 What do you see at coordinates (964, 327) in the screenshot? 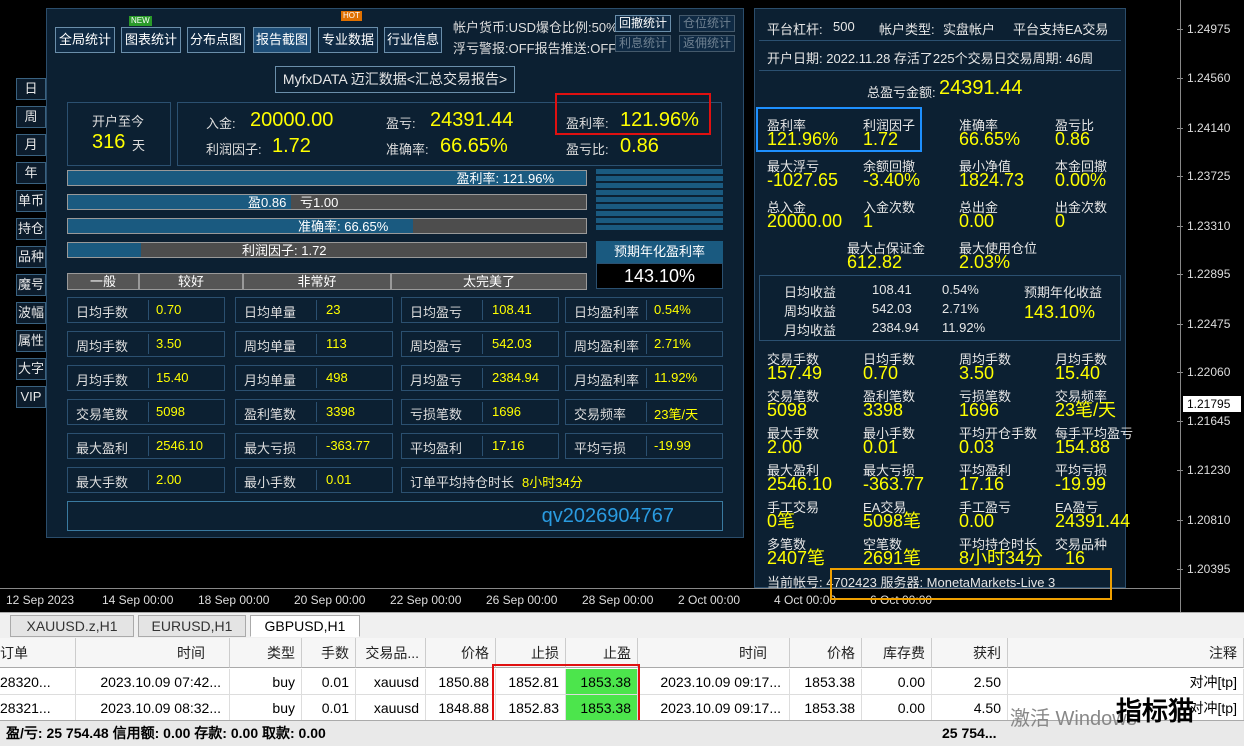
I see `earnings-percent: 11.92%` at bounding box center [964, 327].